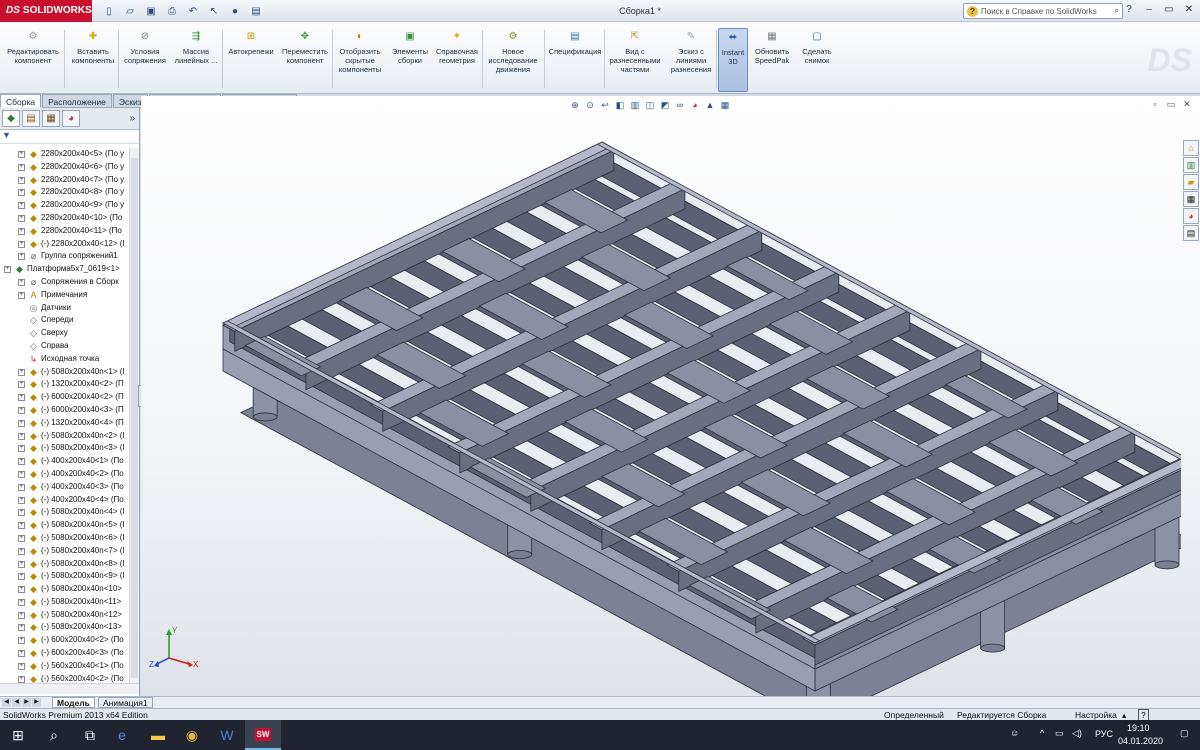 The image size is (1200, 750). What do you see at coordinates (263, 735) in the screenshot?
I see `solidworks-taskbar-icon: SW` at bounding box center [263, 735].